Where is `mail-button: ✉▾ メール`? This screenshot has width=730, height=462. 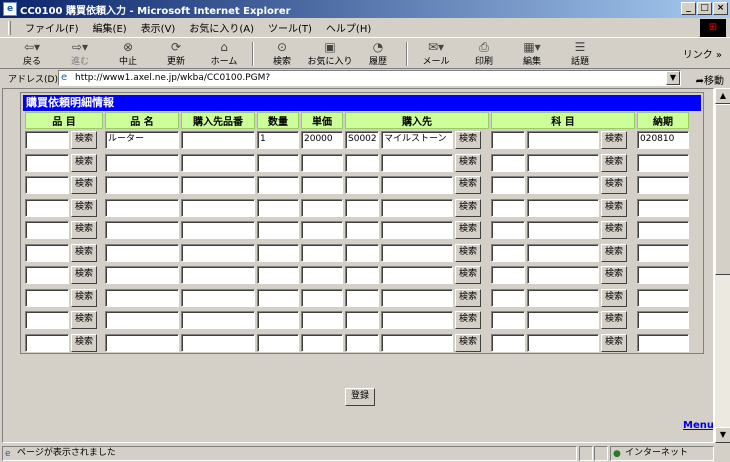
mail-button: ✉▾ メール is located at coordinates (436, 53).